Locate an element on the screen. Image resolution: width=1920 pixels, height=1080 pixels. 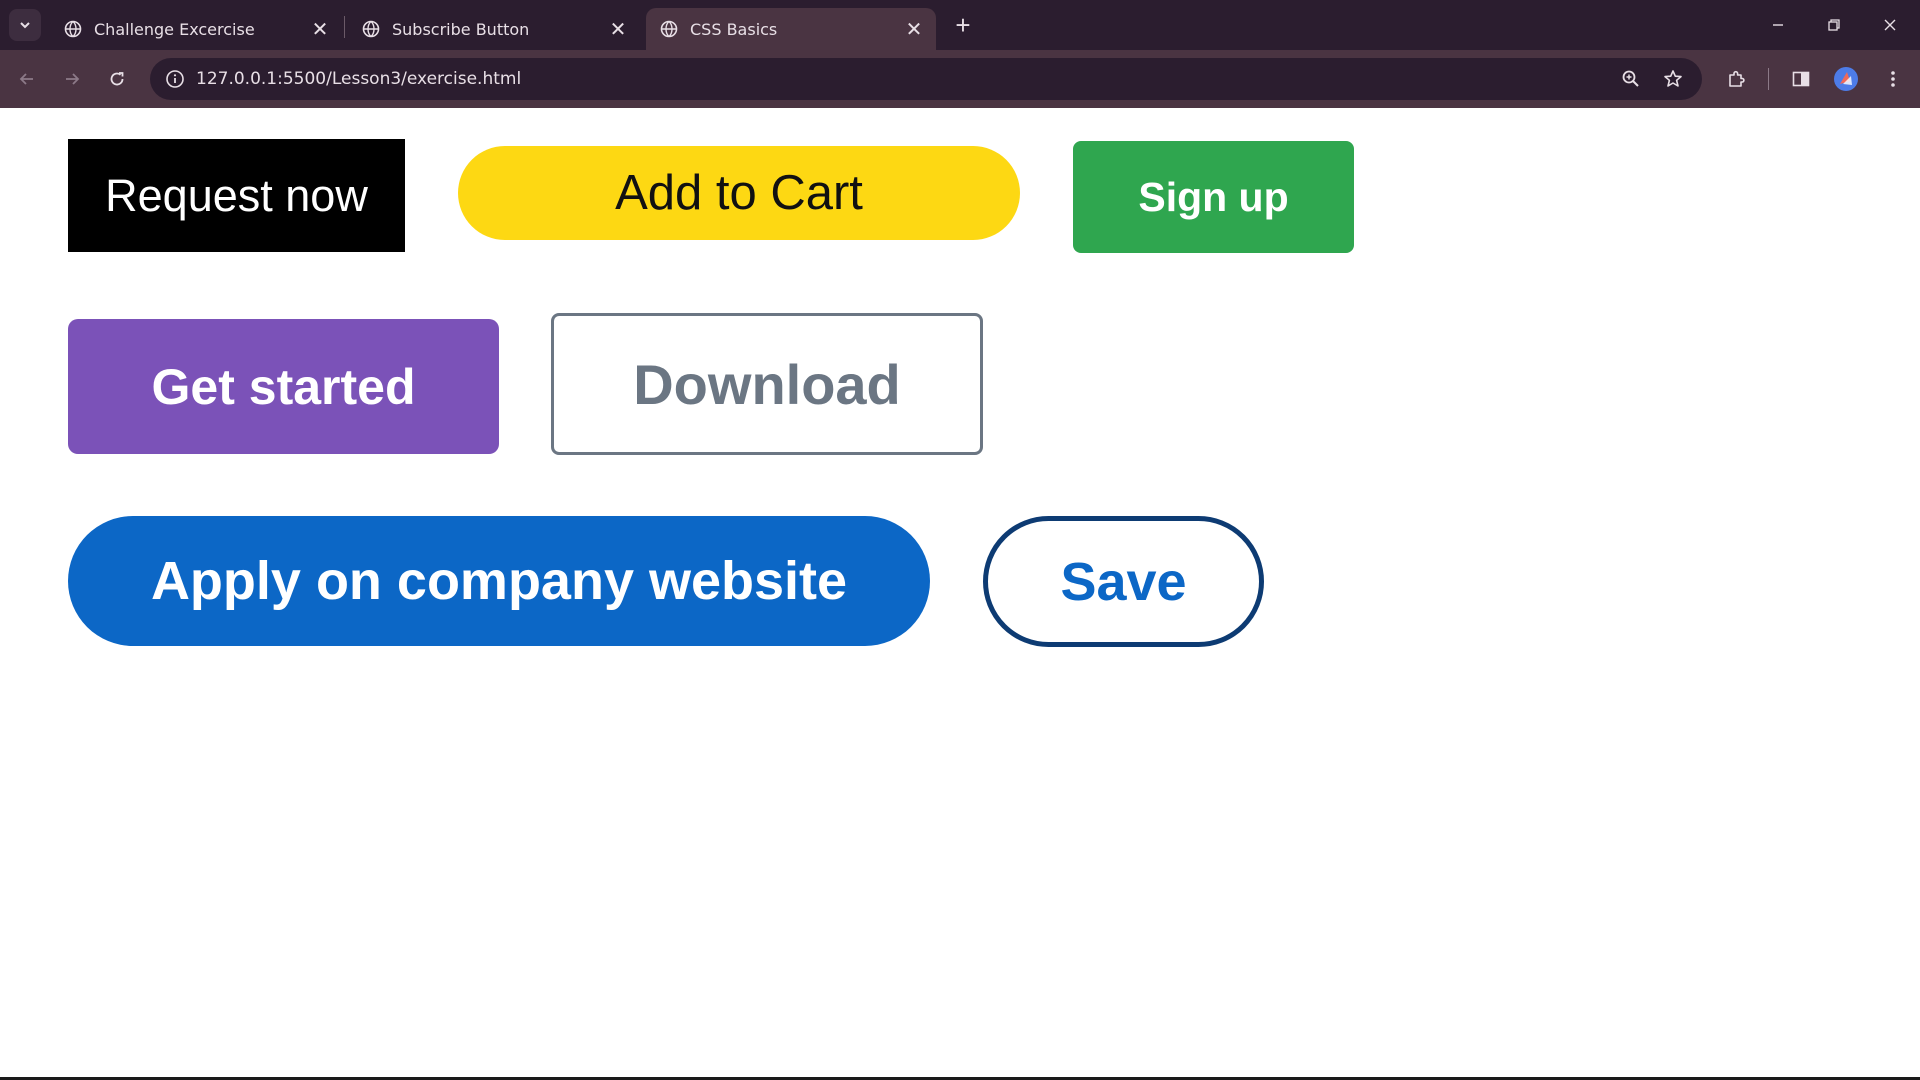
tab-subscribe-button: Subscribe Button ✕ is located at coordinates (494, 29).